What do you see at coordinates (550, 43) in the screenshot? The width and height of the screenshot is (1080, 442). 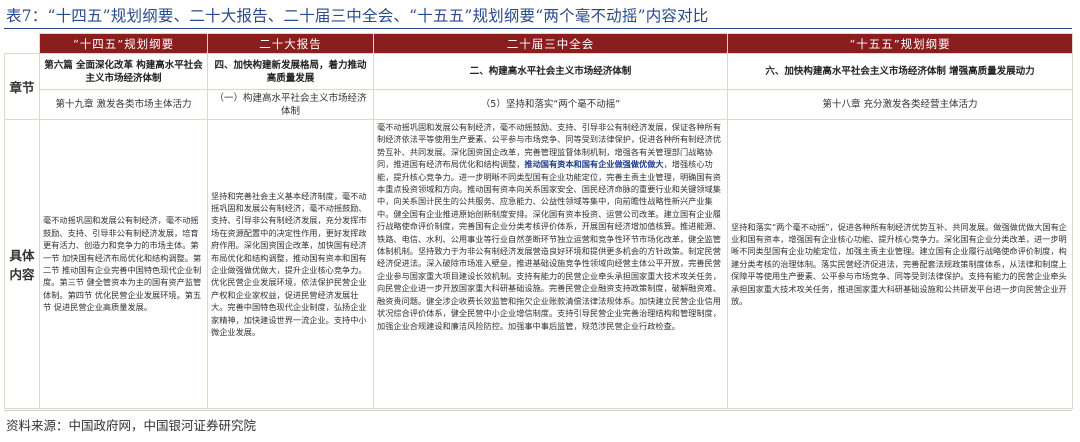 I see `header-third-plenum: 二十届三中全会` at bounding box center [550, 43].